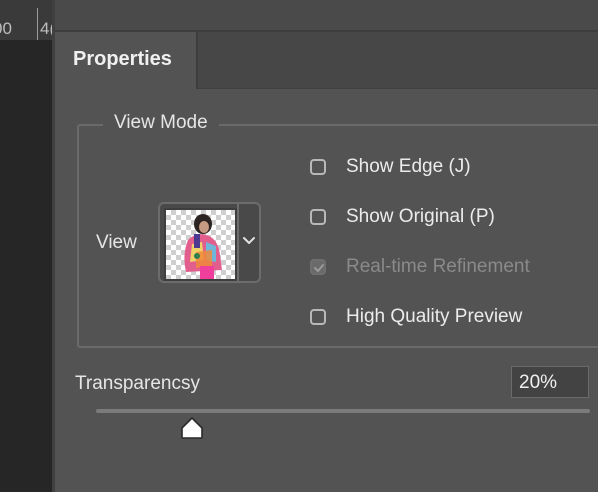  Describe the element at coordinates (26, 20) in the screenshot. I see `horizontal-ruler: 00 4(` at that location.